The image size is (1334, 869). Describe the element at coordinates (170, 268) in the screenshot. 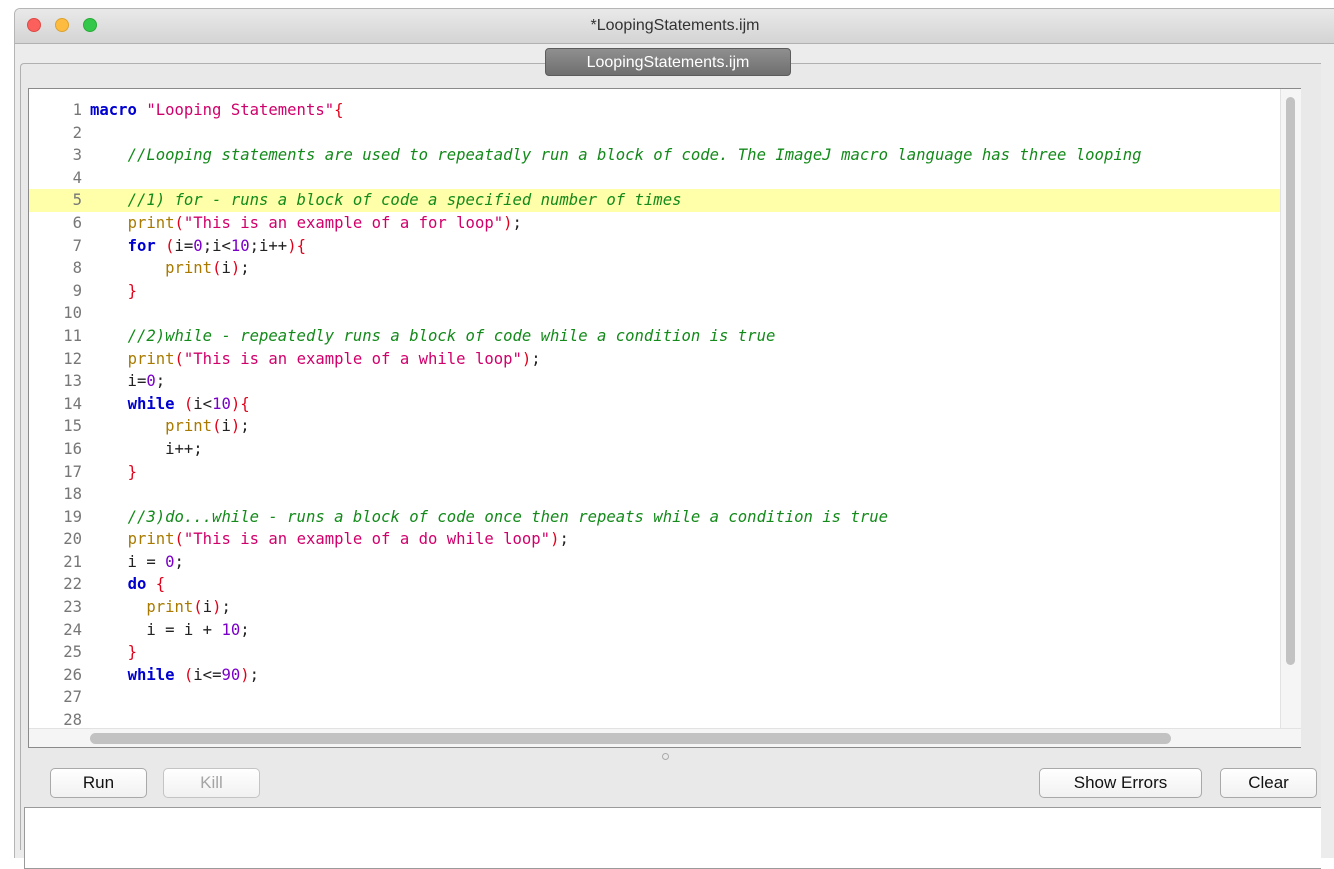

I see `code-text: print(i);` at that location.